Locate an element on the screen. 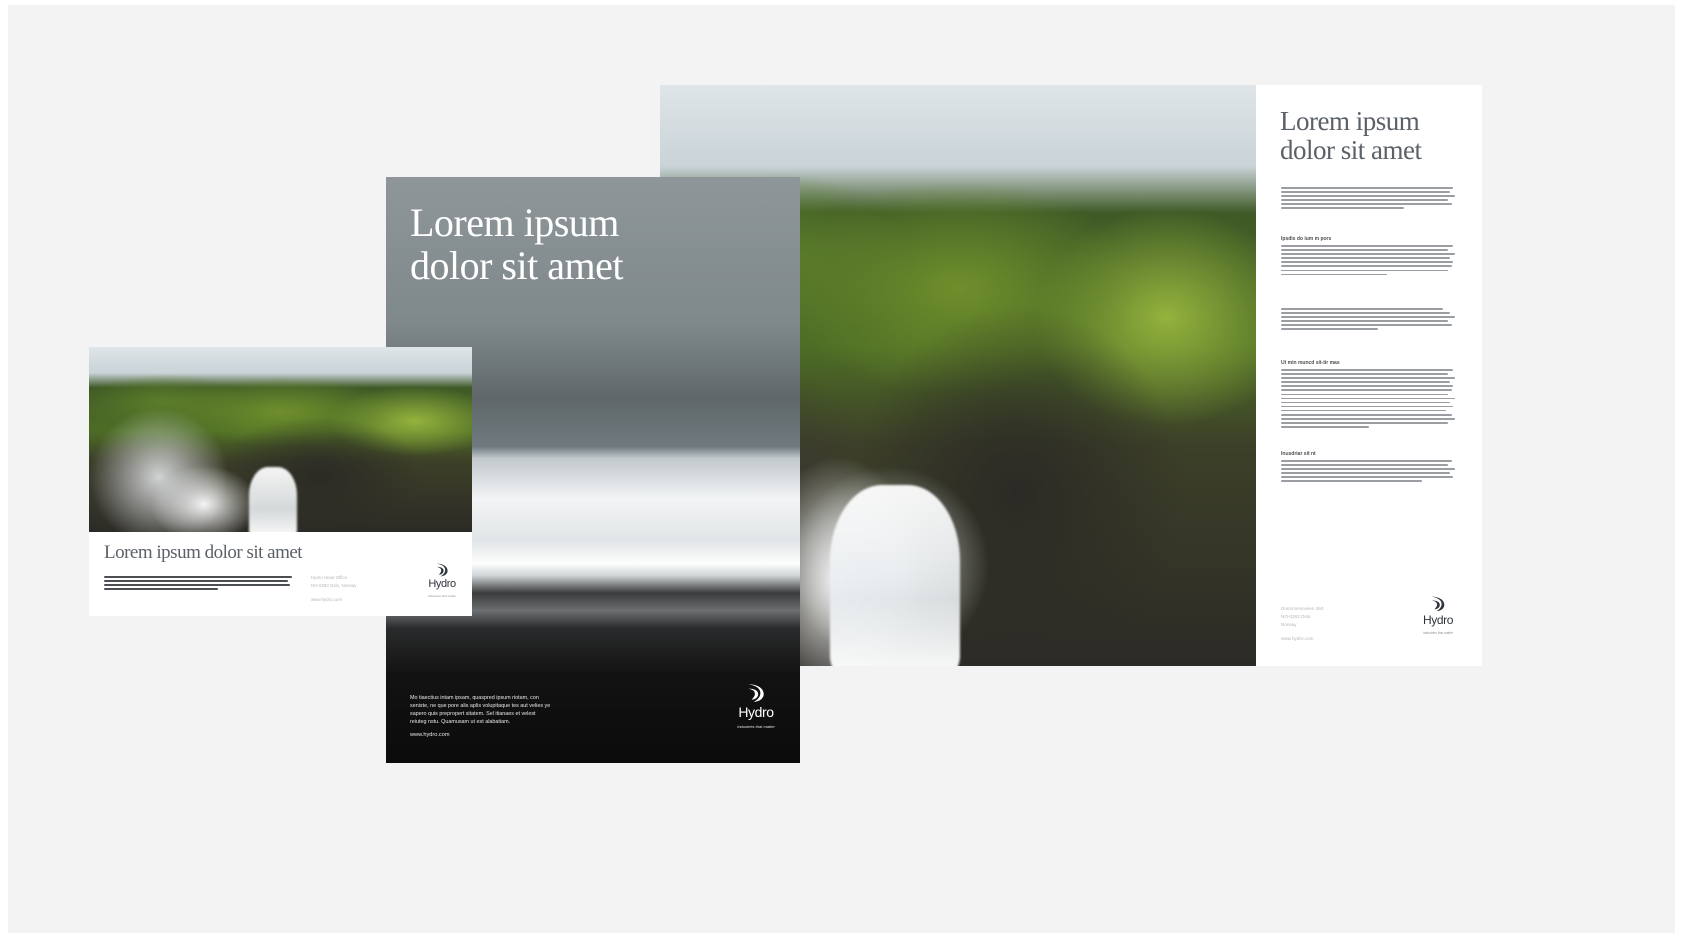 The height and width of the screenshot is (938, 1683). poster-body-line: reiuteg nstu. Quamusam ut est alabatiam. is located at coordinates (460, 722).